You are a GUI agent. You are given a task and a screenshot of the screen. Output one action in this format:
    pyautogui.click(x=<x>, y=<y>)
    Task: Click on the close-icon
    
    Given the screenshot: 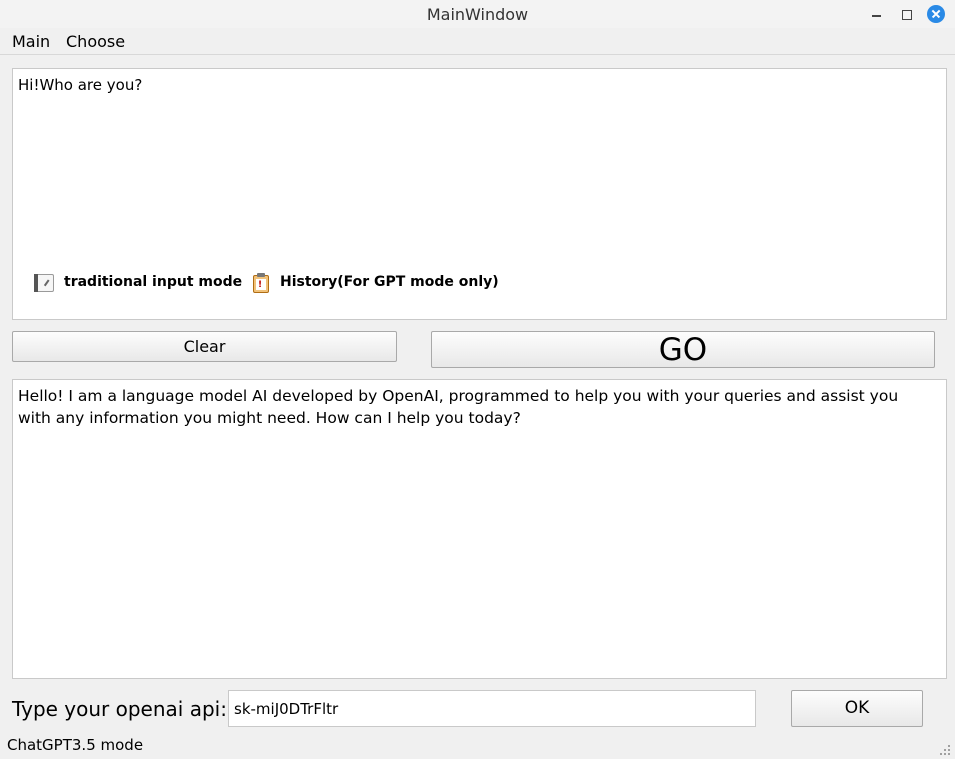 What is the action you would take?
    pyautogui.click(x=936, y=14)
    